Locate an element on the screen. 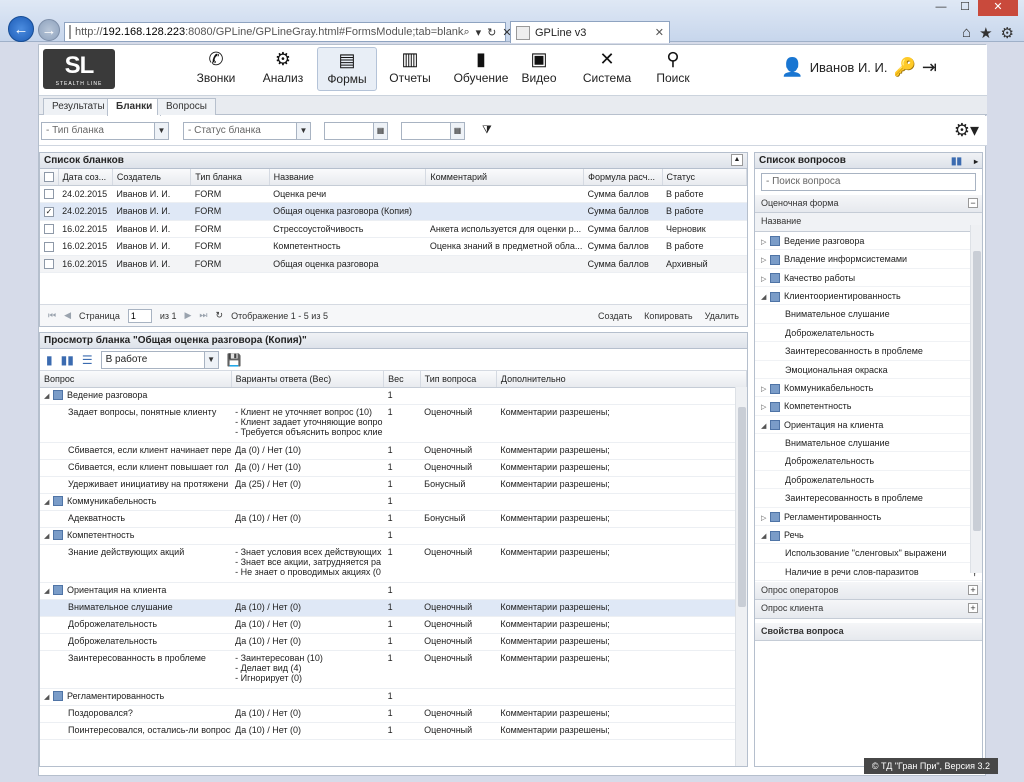 This screenshot has height=782, width=1024. tab-questions: Вопросы is located at coordinates (186, 106).